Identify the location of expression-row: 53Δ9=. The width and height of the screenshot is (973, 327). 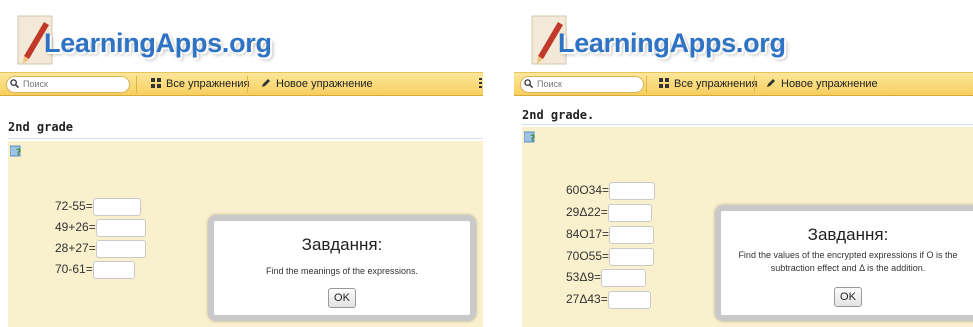
(606, 277).